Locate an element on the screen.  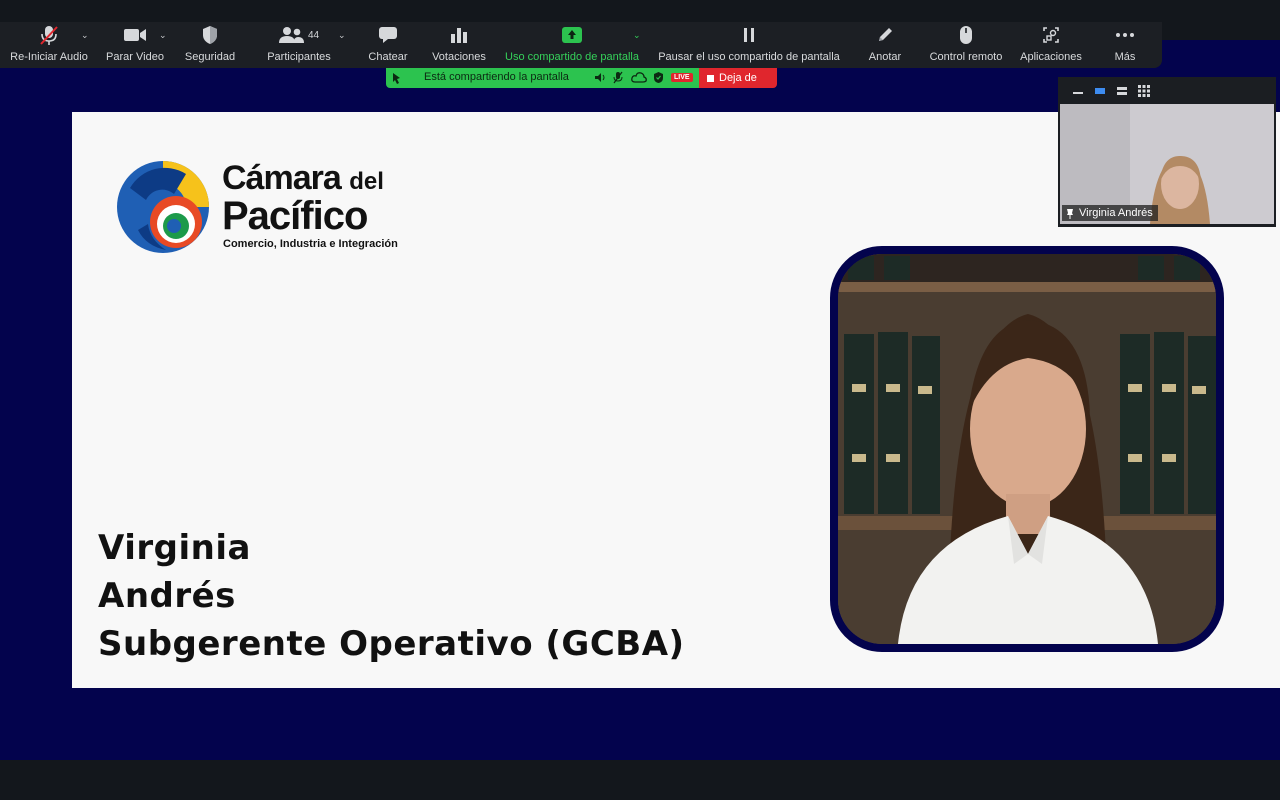
pin-icon is located at coordinates (1070, 213).